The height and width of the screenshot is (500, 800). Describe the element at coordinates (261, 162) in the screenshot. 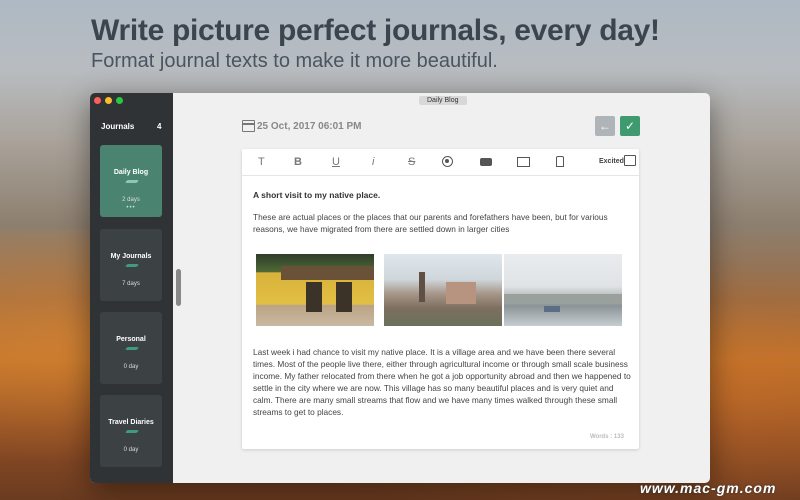

I see `text-style-button: T` at that location.